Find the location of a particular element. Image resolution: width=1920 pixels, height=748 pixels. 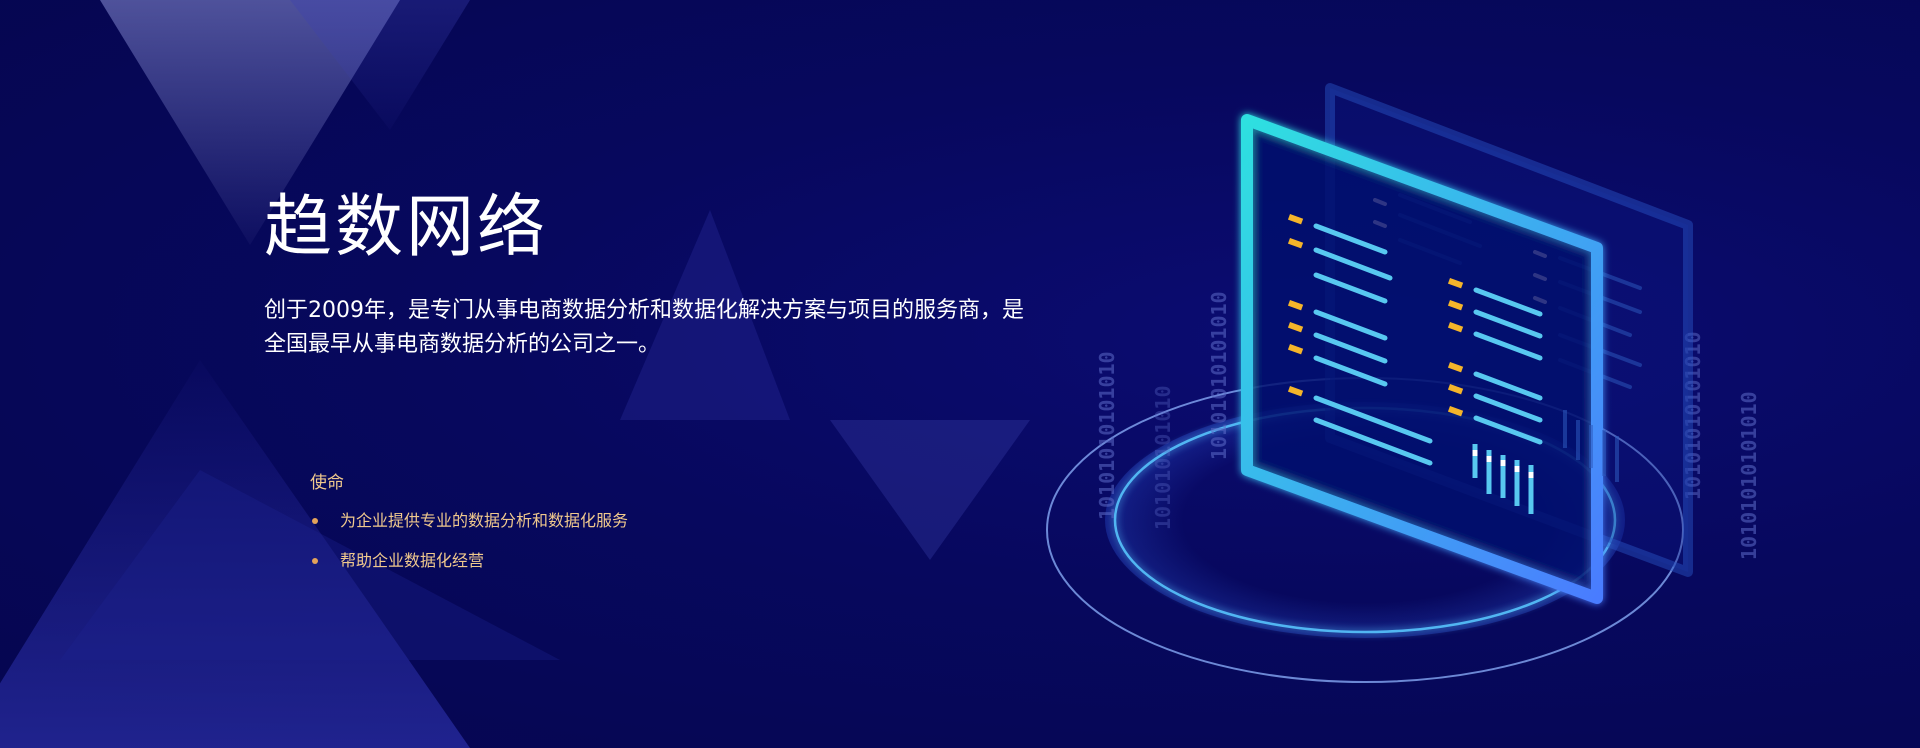

mission-item-text: 为企业提供专业的数据分析和数据化服务 is located at coordinates (484, 520).